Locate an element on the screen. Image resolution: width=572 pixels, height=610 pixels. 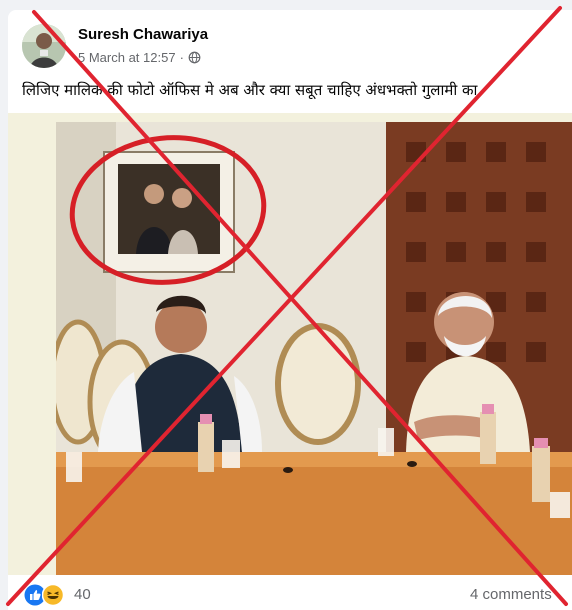
post-footer: 40 4 comments is located at coordinates (290, 596).